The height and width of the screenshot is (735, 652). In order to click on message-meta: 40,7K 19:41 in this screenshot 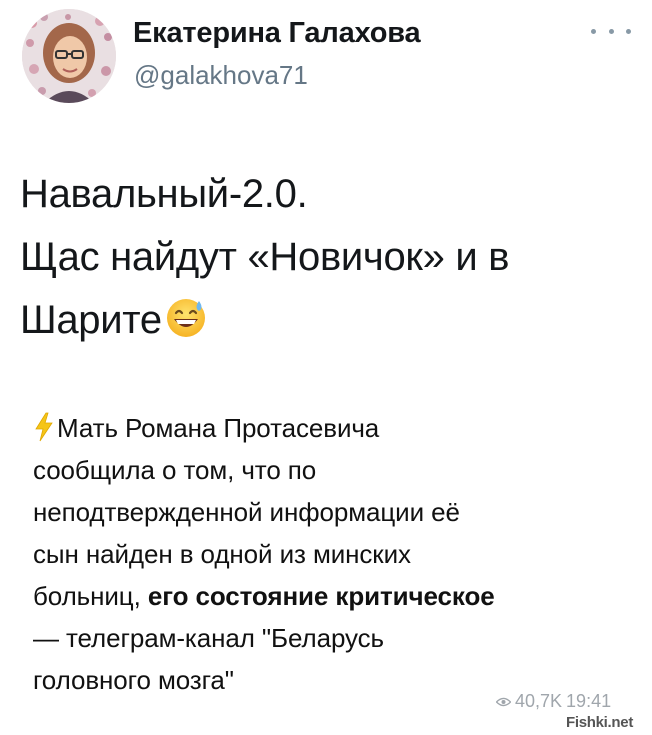, I will do `click(553, 701)`.